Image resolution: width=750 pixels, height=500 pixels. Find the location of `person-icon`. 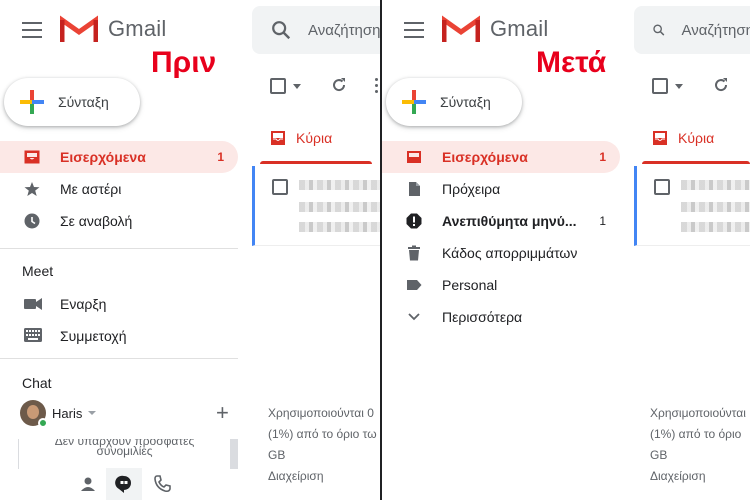

person-icon is located at coordinates (88, 484).